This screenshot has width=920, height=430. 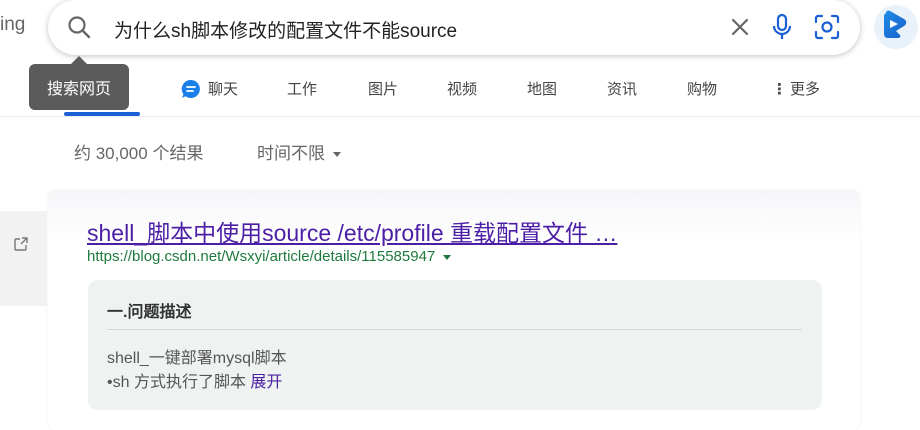 I want to click on tab-videos: 视频, so click(x=462, y=88).